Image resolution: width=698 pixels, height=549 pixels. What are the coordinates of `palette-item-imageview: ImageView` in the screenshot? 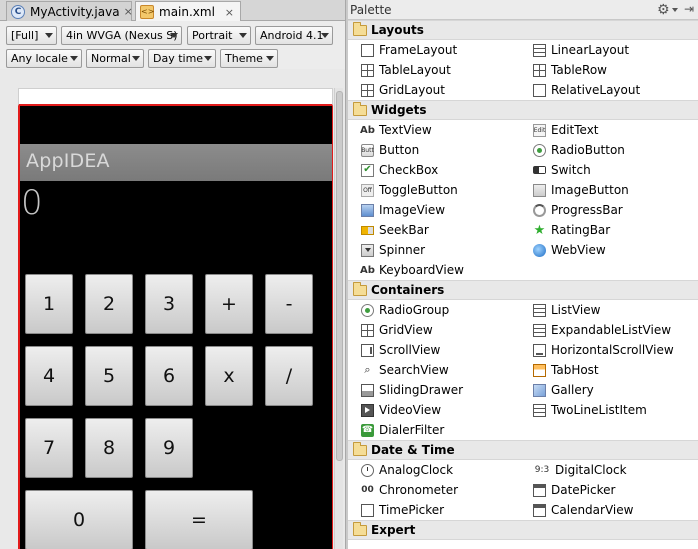 It's located at (403, 210).